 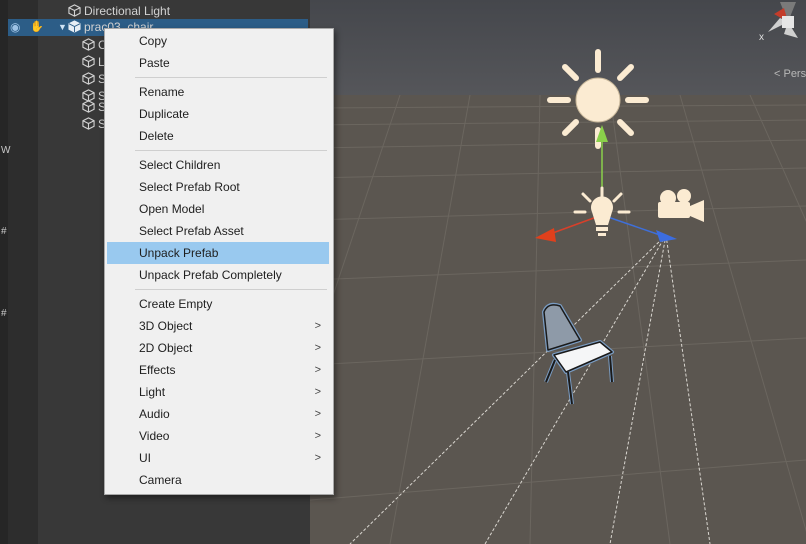 What do you see at coordinates (558, 47) in the screenshot?
I see `sky` at bounding box center [558, 47].